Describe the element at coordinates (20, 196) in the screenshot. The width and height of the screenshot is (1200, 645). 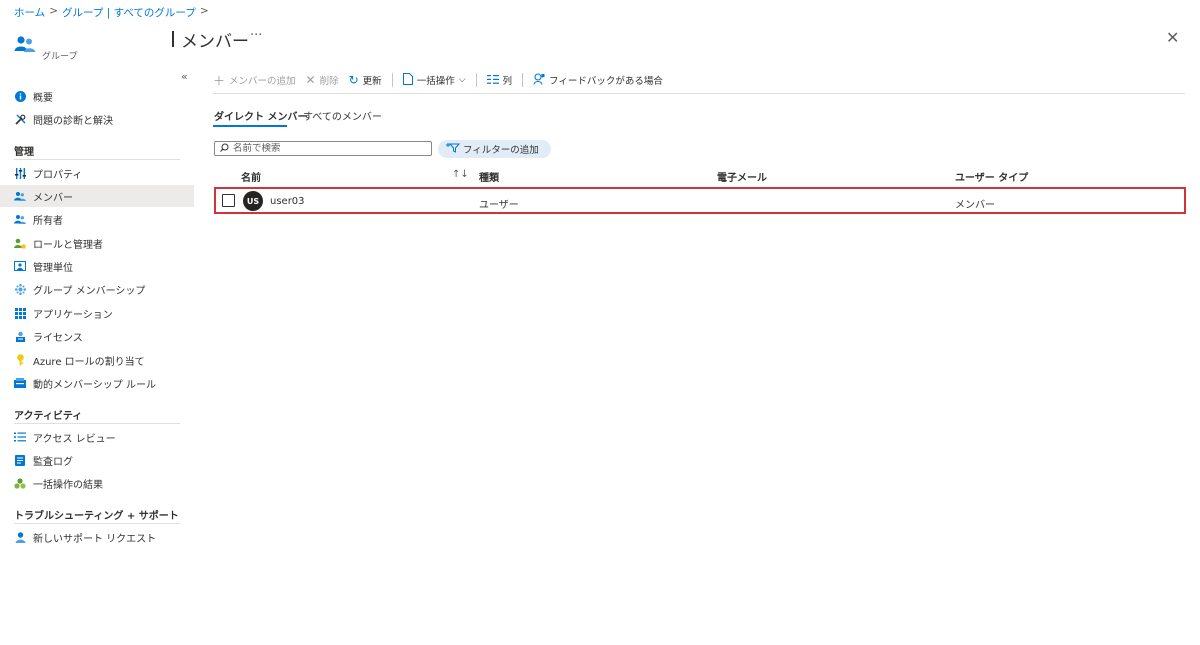
I see `members-icon` at that location.